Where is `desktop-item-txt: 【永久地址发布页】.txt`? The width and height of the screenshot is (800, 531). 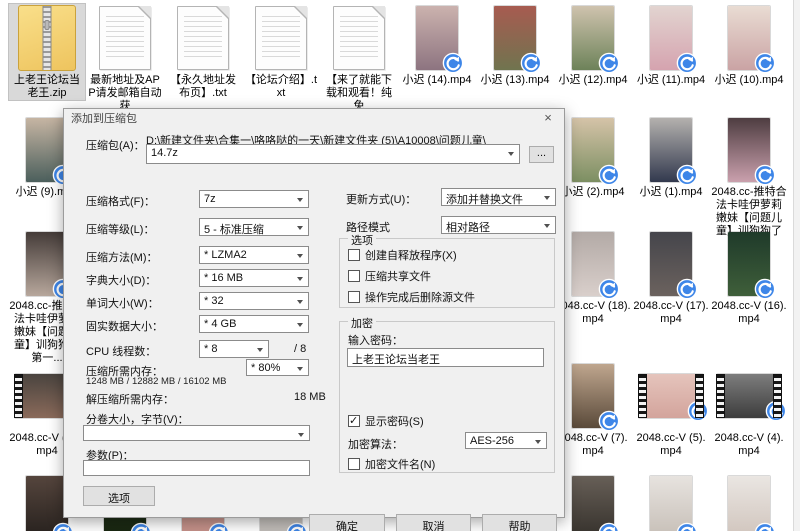
desktop-item-txt: 【永久地址发布页】.txt is located at coordinates (203, 52).